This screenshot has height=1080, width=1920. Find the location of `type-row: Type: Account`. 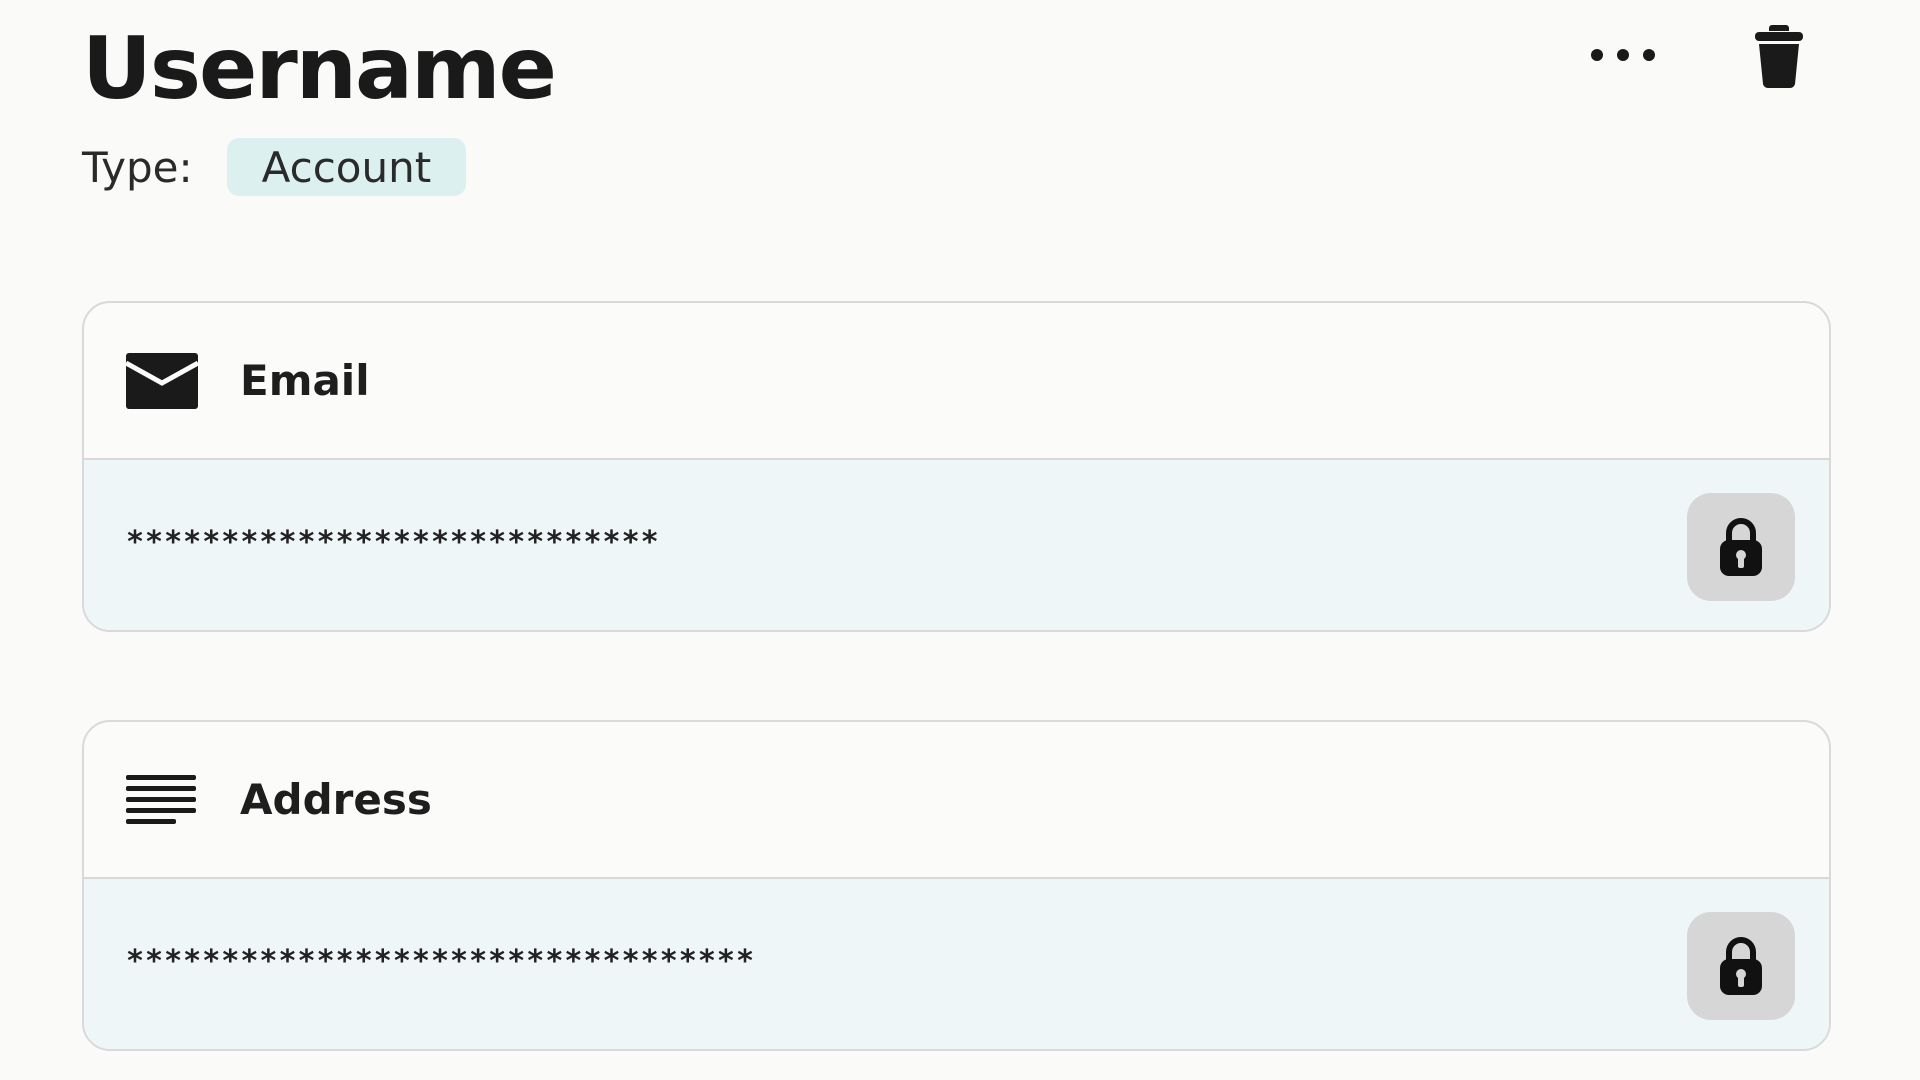

type-row: Type: Account is located at coordinates (274, 167).